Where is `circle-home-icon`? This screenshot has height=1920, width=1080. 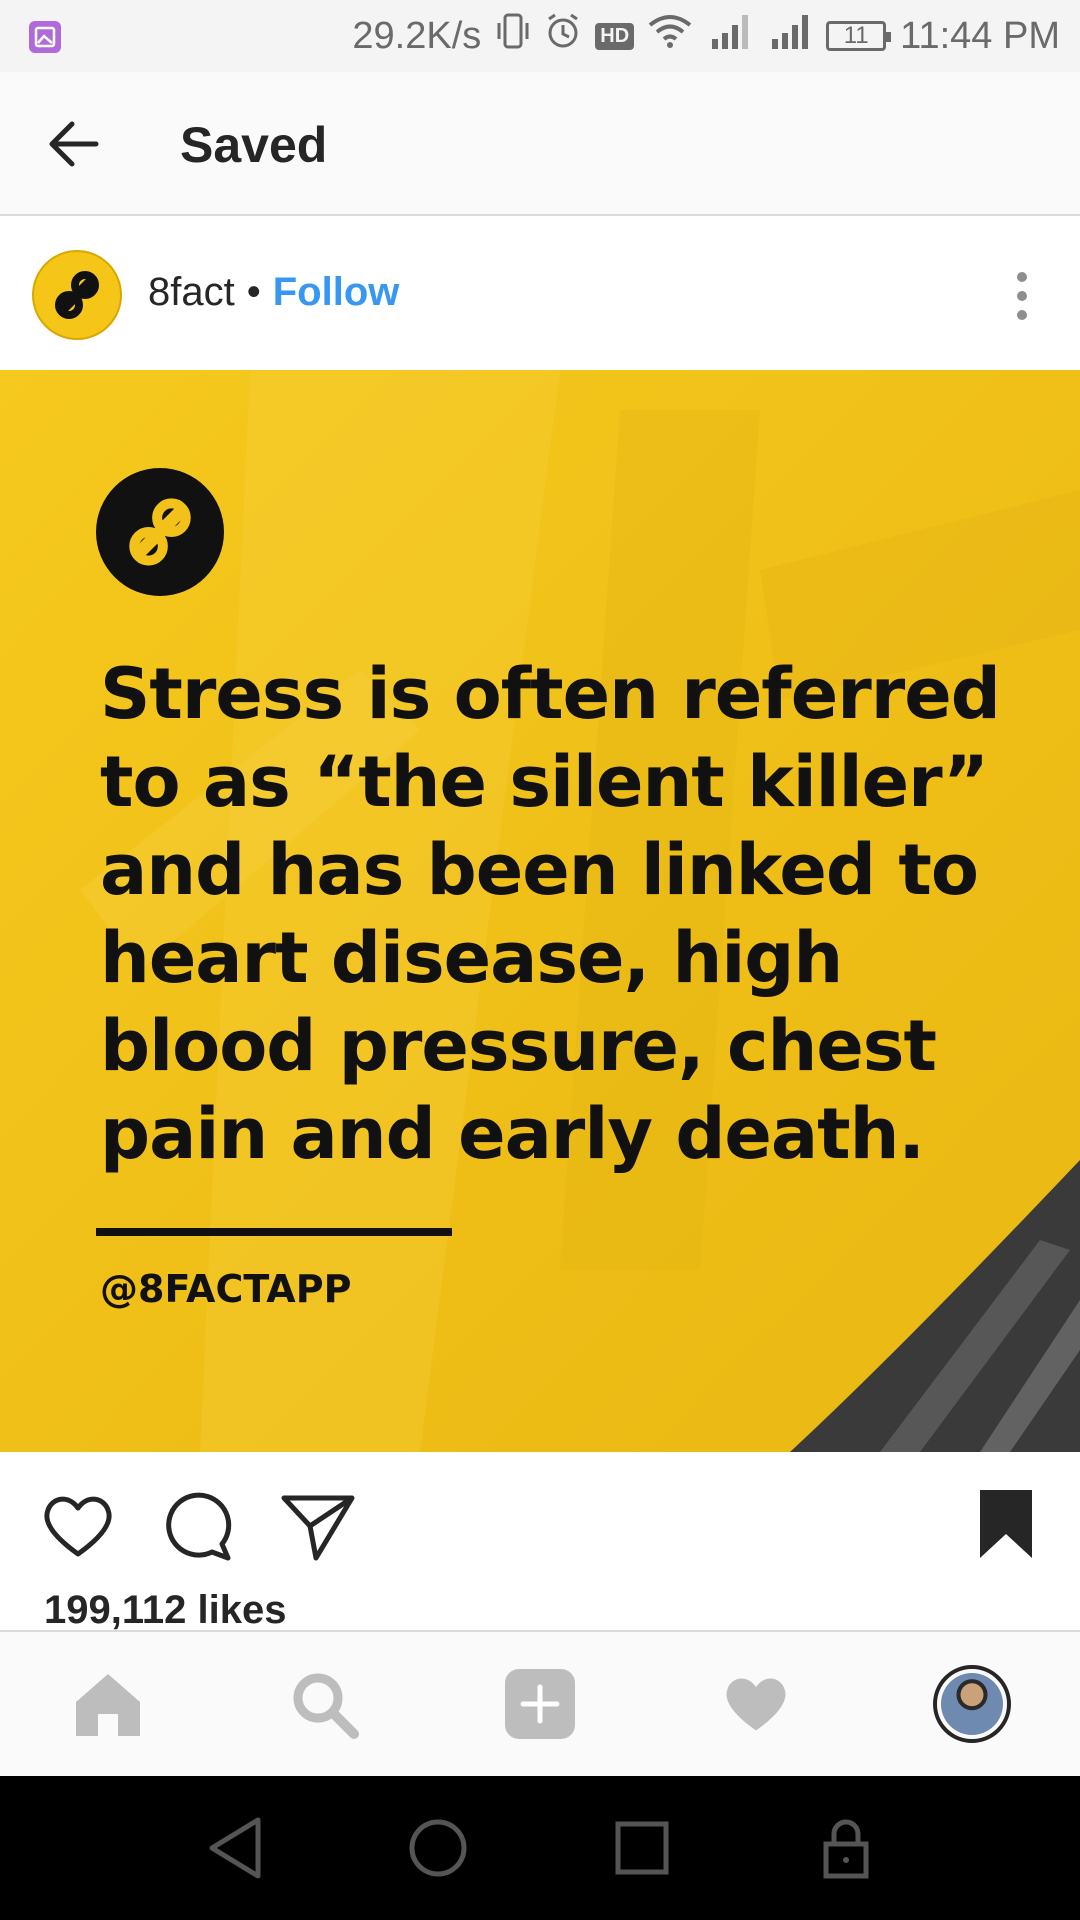 circle-home-icon is located at coordinates (438, 1848).